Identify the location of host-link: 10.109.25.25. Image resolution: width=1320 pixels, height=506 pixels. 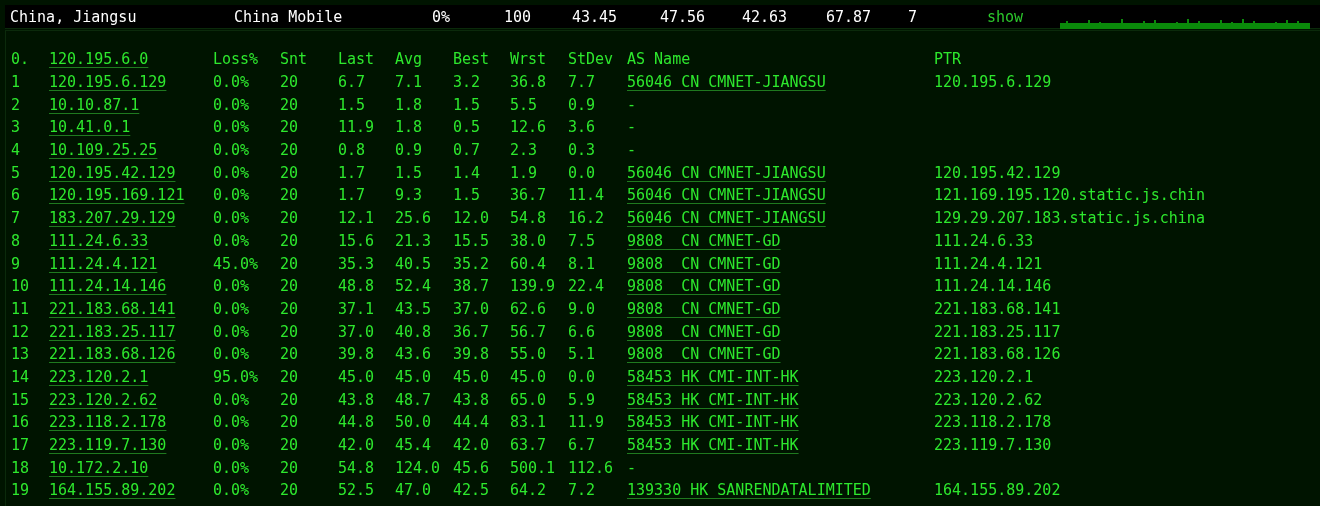
(103, 150).